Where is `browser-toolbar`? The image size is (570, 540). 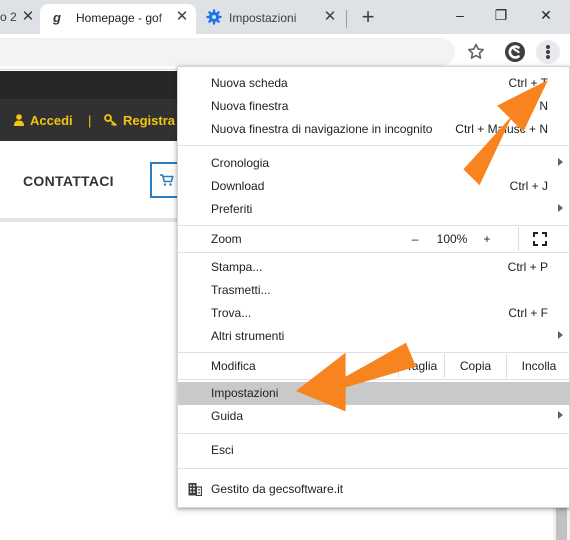 browser-toolbar is located at coordinates (285, 52).